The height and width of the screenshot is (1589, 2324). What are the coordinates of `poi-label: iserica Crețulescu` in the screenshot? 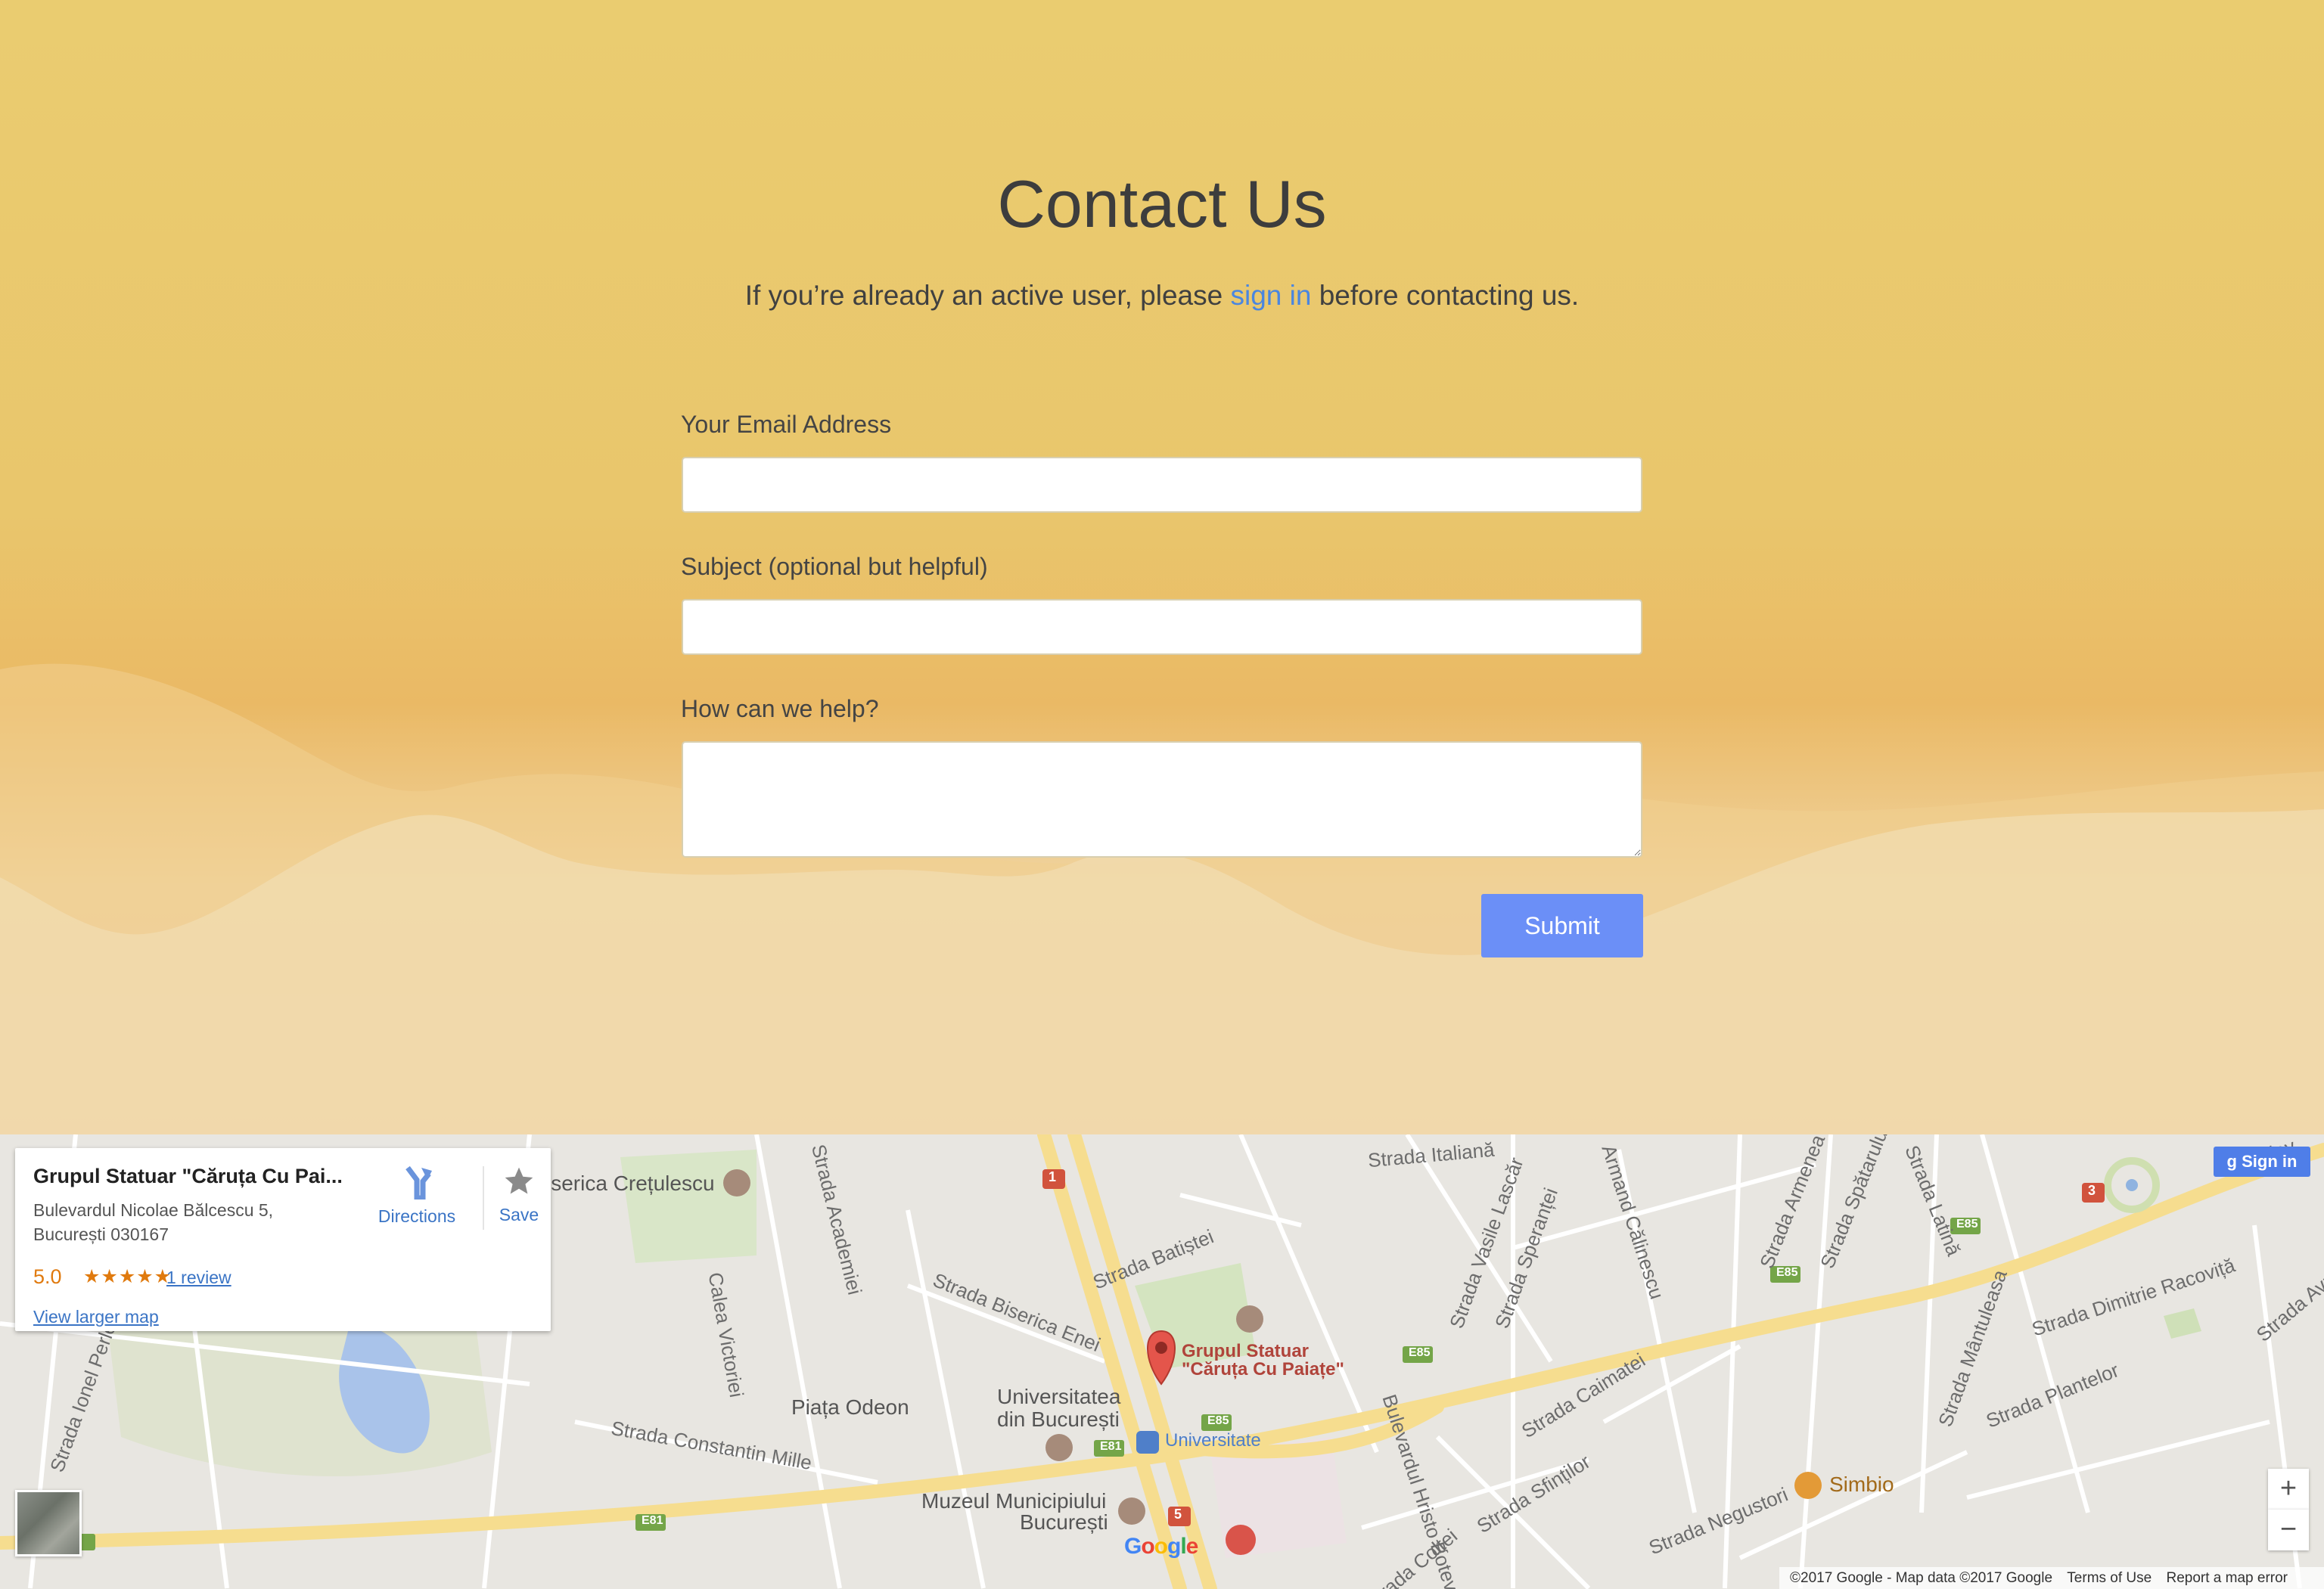 It's located at (630, 1183).